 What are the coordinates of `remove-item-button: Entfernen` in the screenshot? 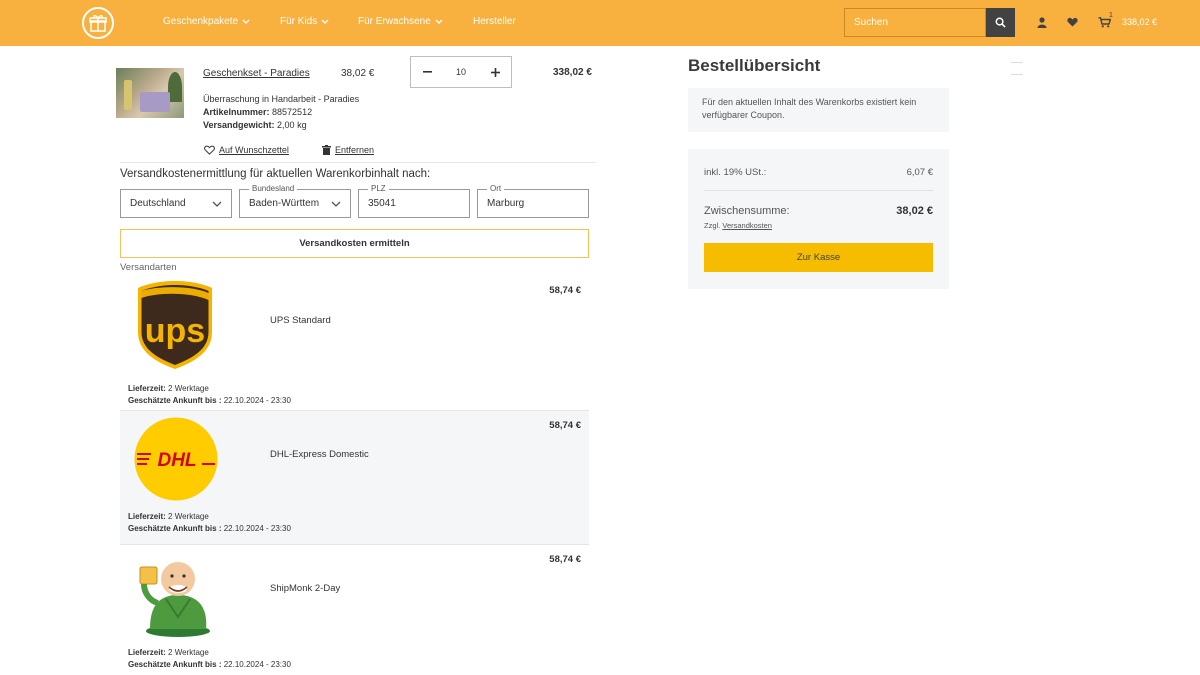 It's located at (348, 150).